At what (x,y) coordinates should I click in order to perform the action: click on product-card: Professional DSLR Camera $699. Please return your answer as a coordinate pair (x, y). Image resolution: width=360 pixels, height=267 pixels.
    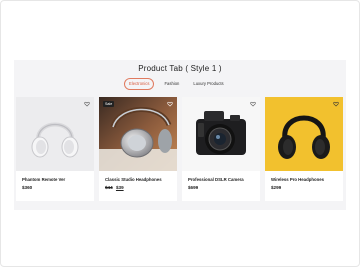
    Looking at the image, I should click on (221, 149).